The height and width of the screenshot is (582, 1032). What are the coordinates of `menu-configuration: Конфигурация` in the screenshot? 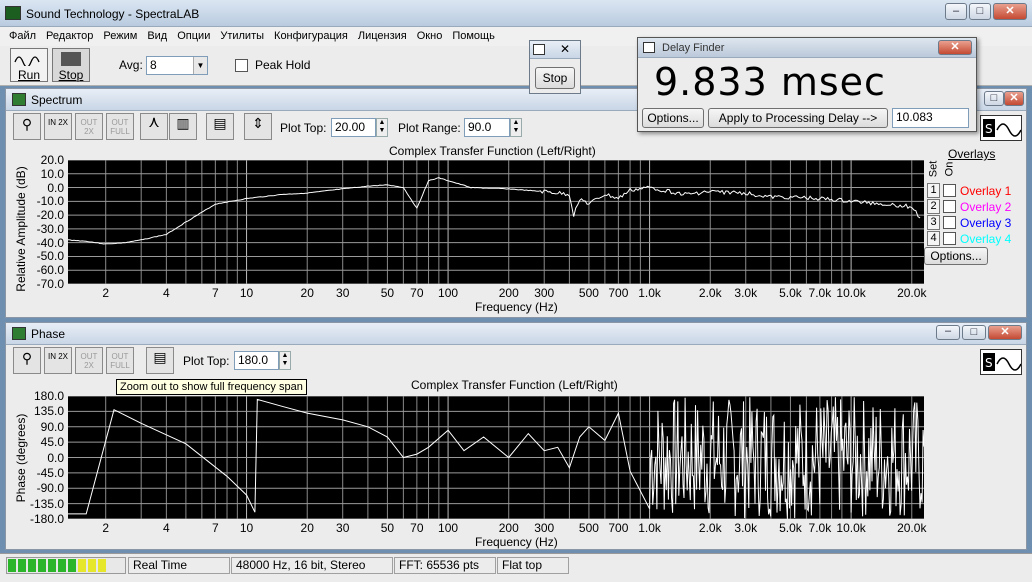 It's located at (311, 36).